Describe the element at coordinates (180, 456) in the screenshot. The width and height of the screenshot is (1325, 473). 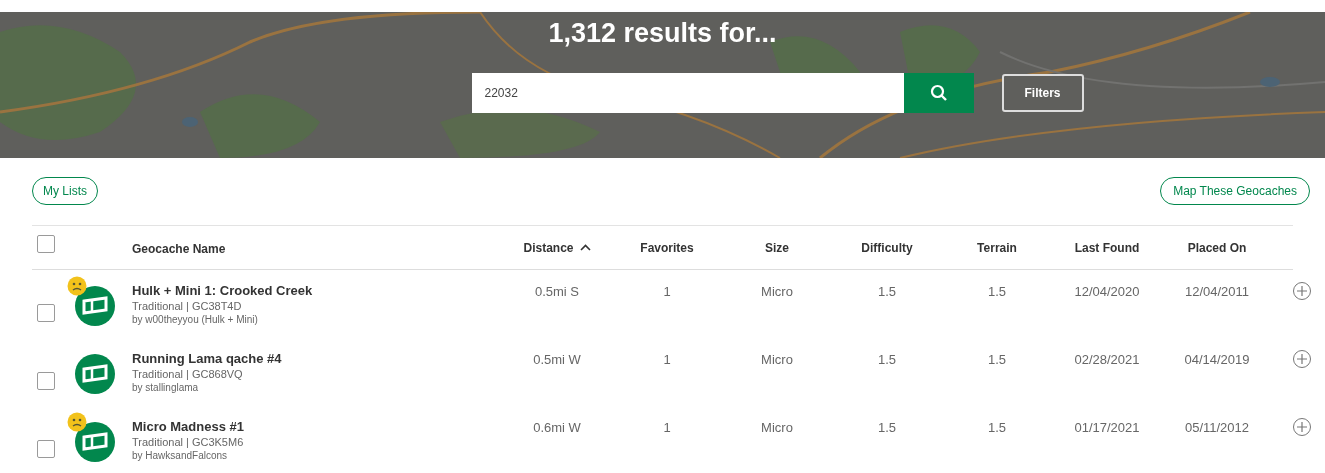
I see `geocache-owner: by HawksandFalcons` at that location.